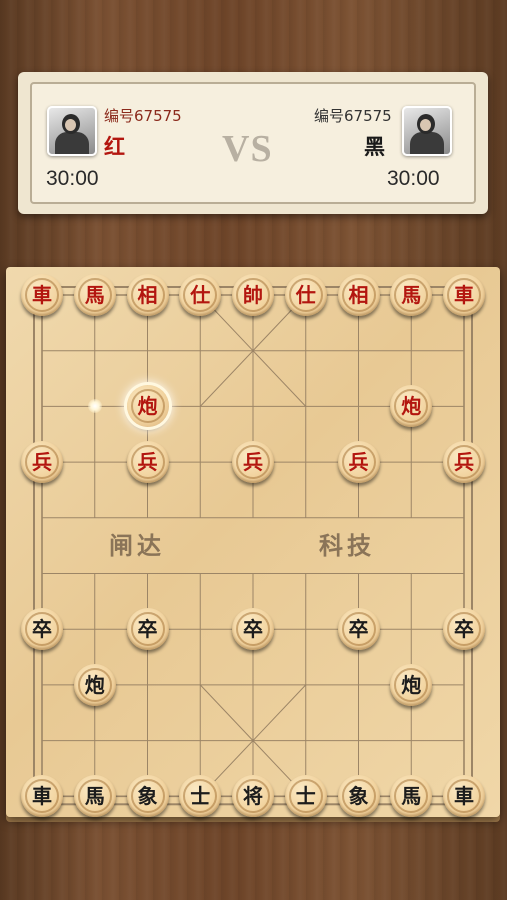 Image resolution: width=507 pixels, height=900 pixels. I want to click on red-player-name: 红, so click(114, 147).